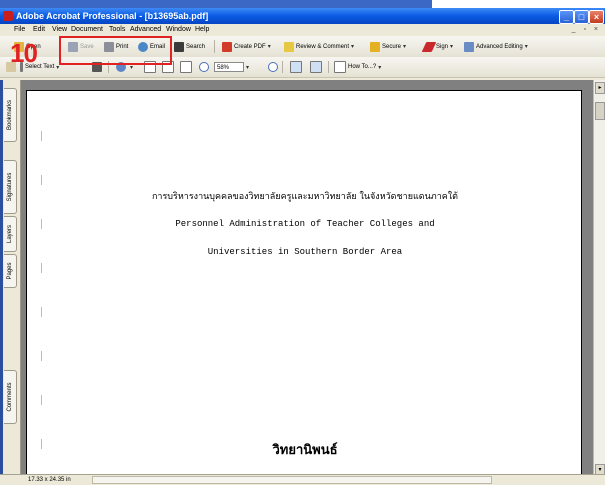 This screenshot has height=485, width=605. I want to click on left-edge-strip, so click(1, 279).